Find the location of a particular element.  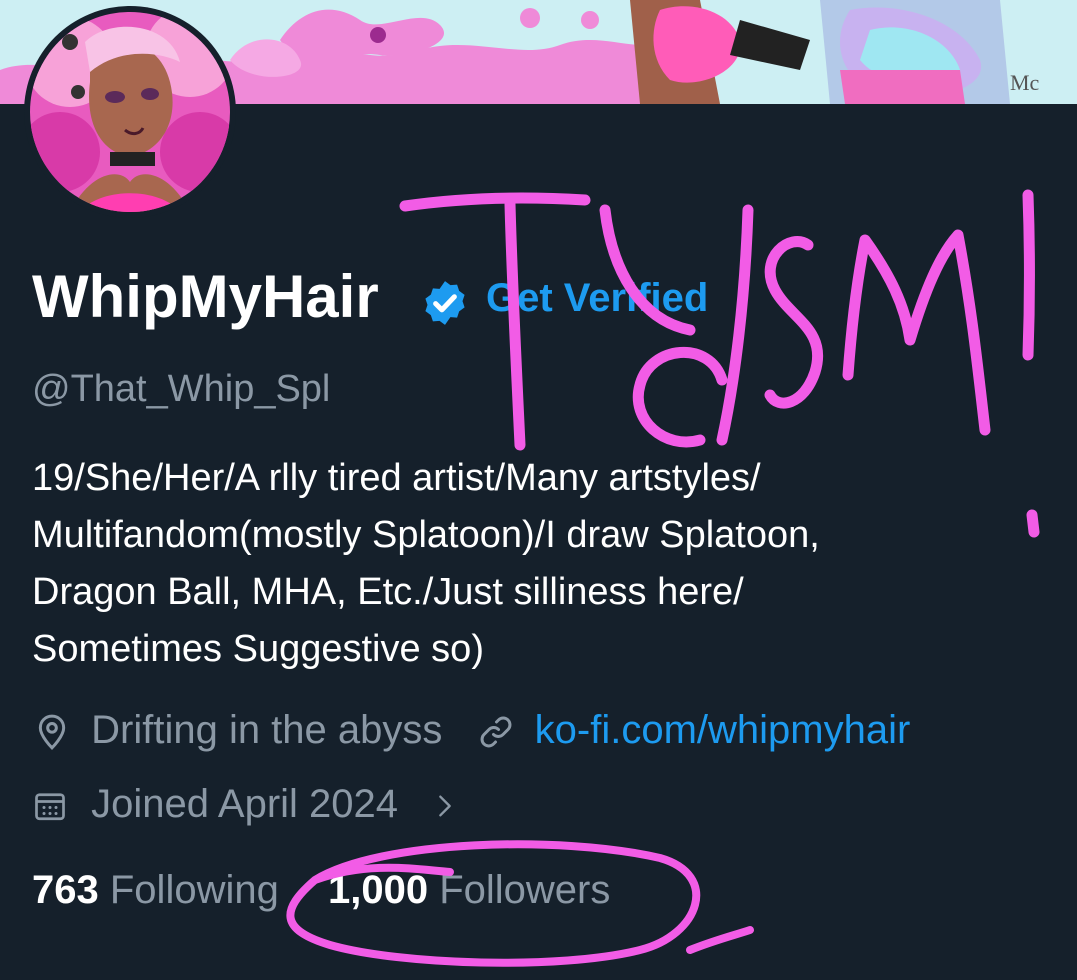

svg-text: Mc is located at coordinates (1025, 82).